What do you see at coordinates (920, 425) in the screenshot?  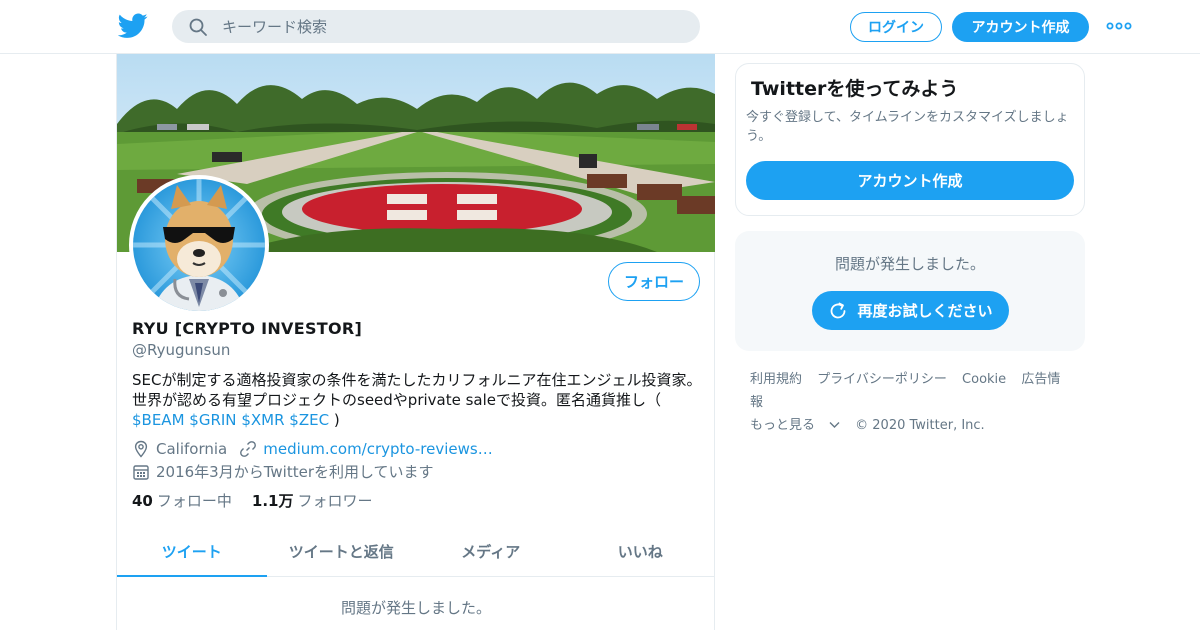 I see `footer-copyright: © 2020 Twitter, Inc.` at bounding box center [920, 425].